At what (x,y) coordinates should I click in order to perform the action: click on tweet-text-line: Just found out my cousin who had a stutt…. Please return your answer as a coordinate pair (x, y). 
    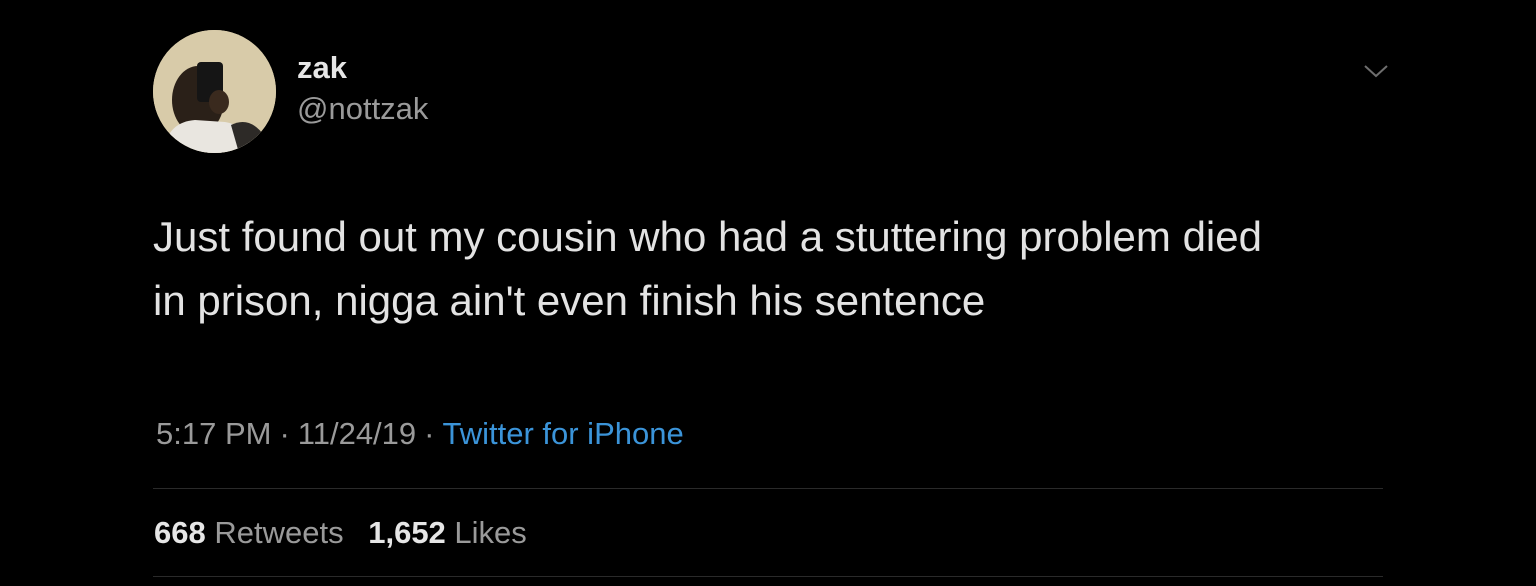
    Looking at the image, I should click on (707, 236).